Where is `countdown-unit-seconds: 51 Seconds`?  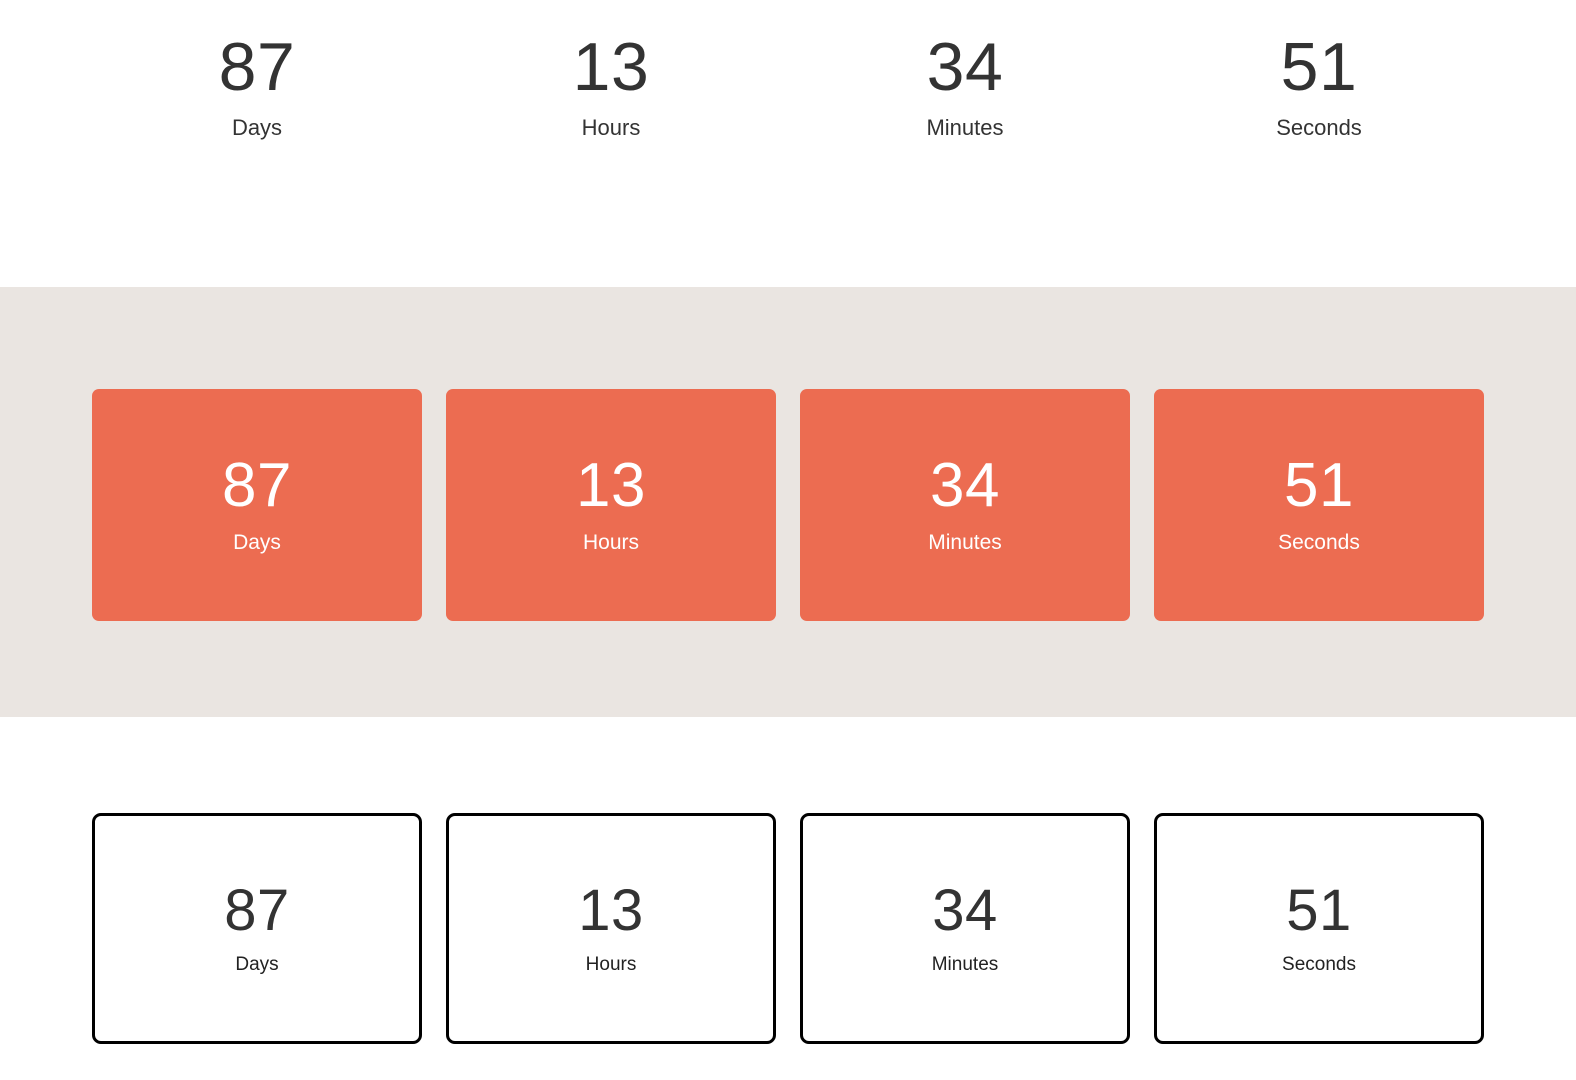
countdown-unit-seconds: 51 Seconds is located at coordinates (1319, 87).